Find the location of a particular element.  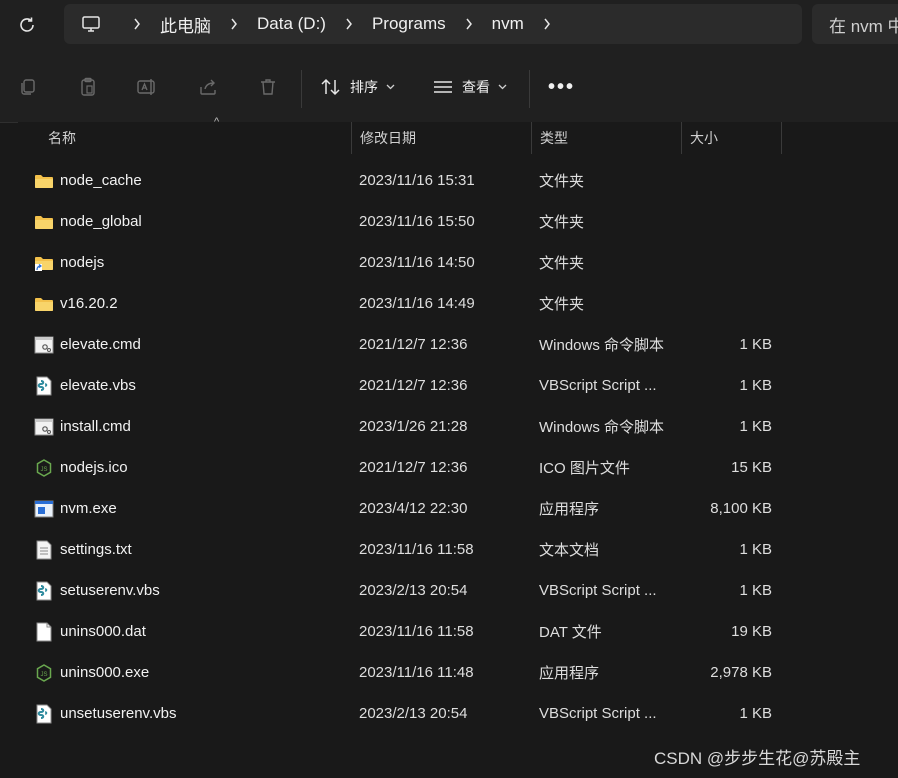

view-icon is located at coordinates (443, 87).